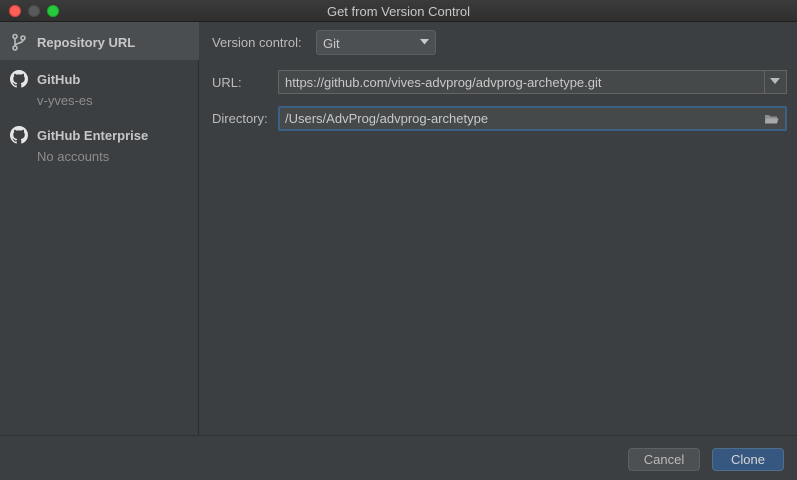 This screenshot has width=797, height=480. What do you see at coordinates (240, 118) in the screenshot?
I see `directory-label: Directory:` at bounding box center [240, 118].